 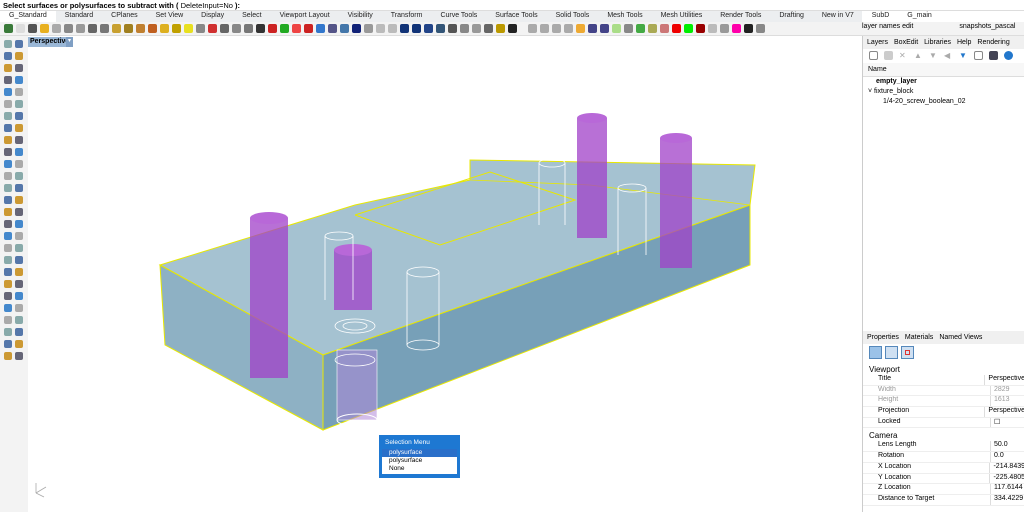 What do you see at coordinates (999, 446) in the screenshot?
I see `property-value: 50.0` at bounding box center [999, 446].